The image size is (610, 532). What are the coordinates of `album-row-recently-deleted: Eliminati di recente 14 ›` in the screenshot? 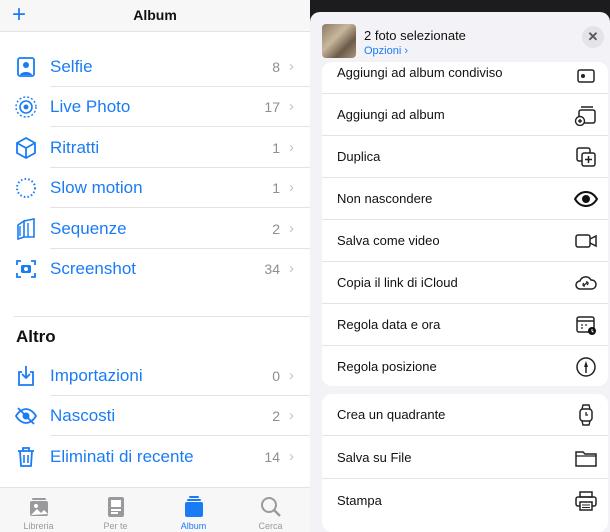 It's located at (155, 457).